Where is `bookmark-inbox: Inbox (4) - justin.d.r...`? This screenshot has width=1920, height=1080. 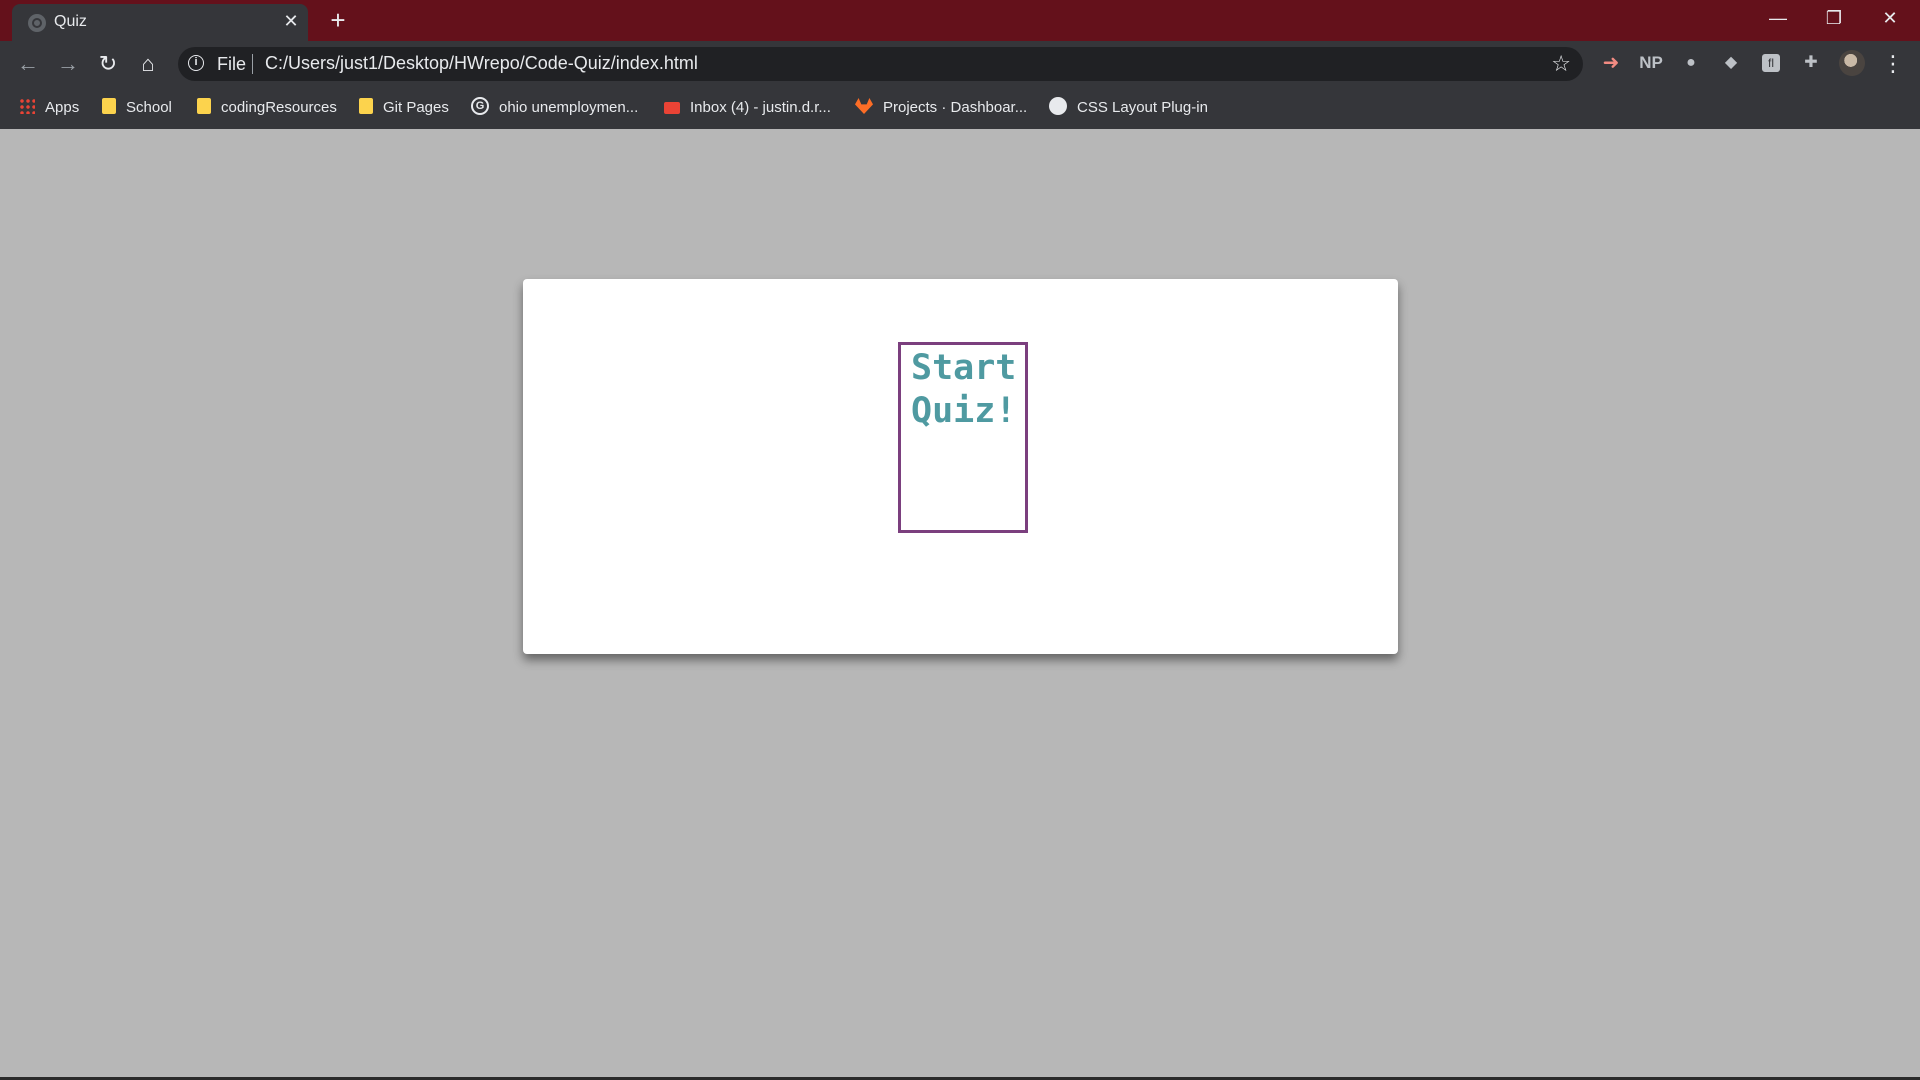 bookmark-inbox: Inbox (4) - justin.d.r... is located at coordinates (747, 108).